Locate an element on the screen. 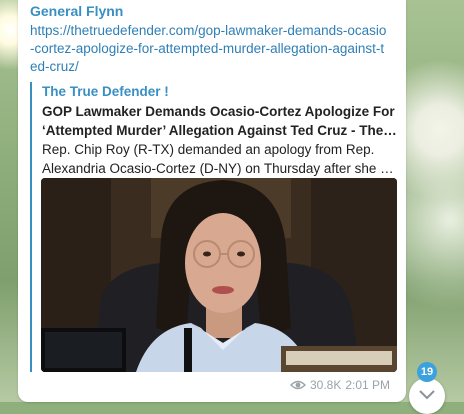  message-time: 2:01 PM is located at coordinates (368, 385).